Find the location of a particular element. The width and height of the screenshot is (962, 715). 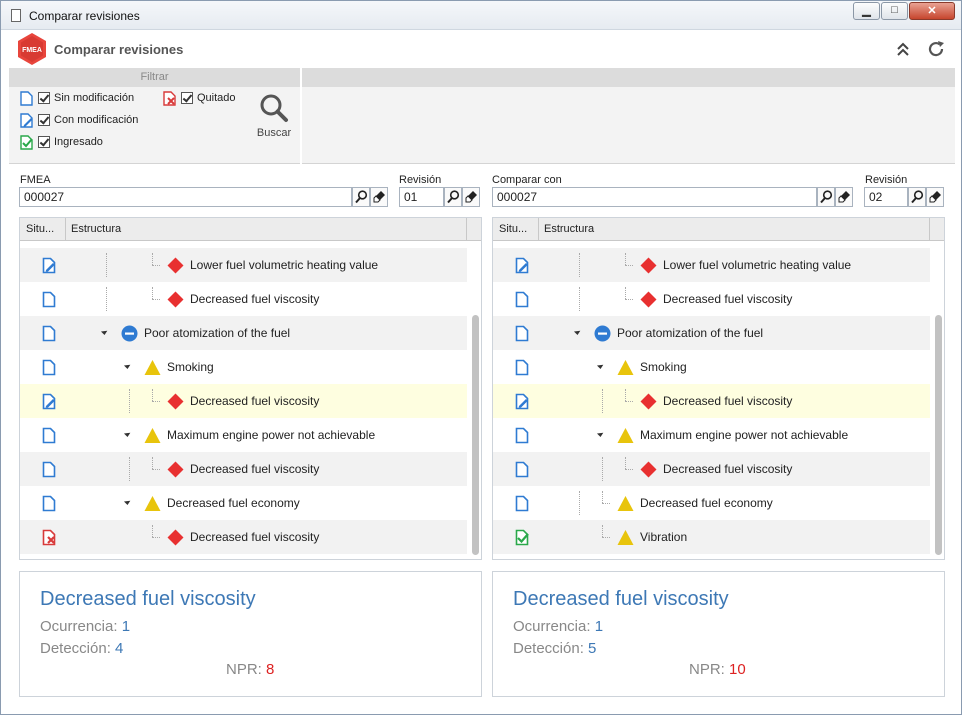

filter-added-label: Ingresado is located at coordinates (78, 142).